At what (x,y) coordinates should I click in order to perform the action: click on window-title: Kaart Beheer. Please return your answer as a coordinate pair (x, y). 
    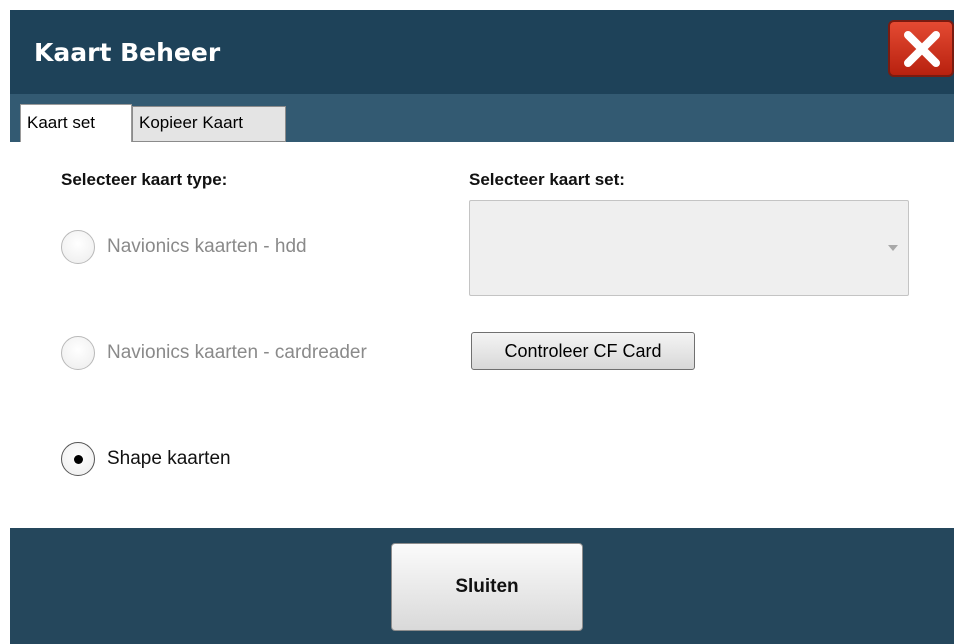
    Looking at the image, I should click on (127, 52).